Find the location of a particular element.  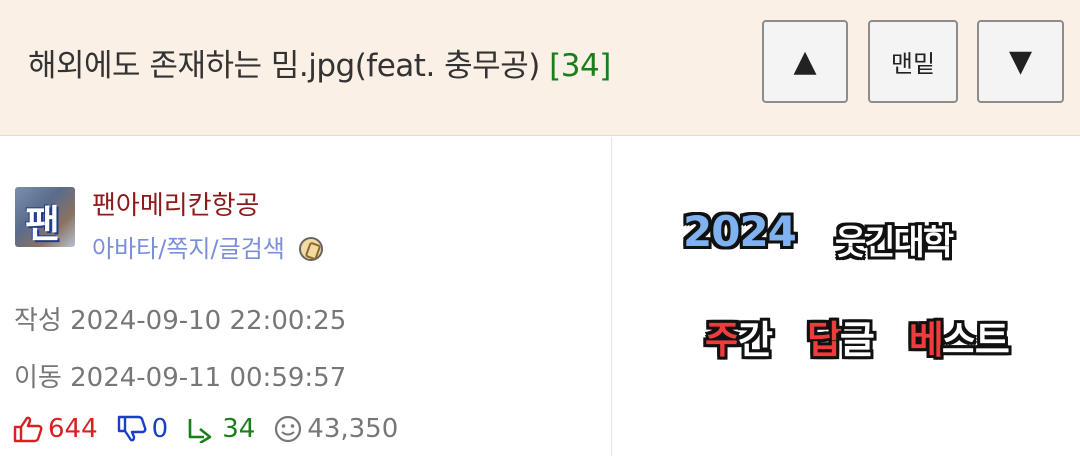

dislike-stat: 0 is located at coordinates (142, 429).